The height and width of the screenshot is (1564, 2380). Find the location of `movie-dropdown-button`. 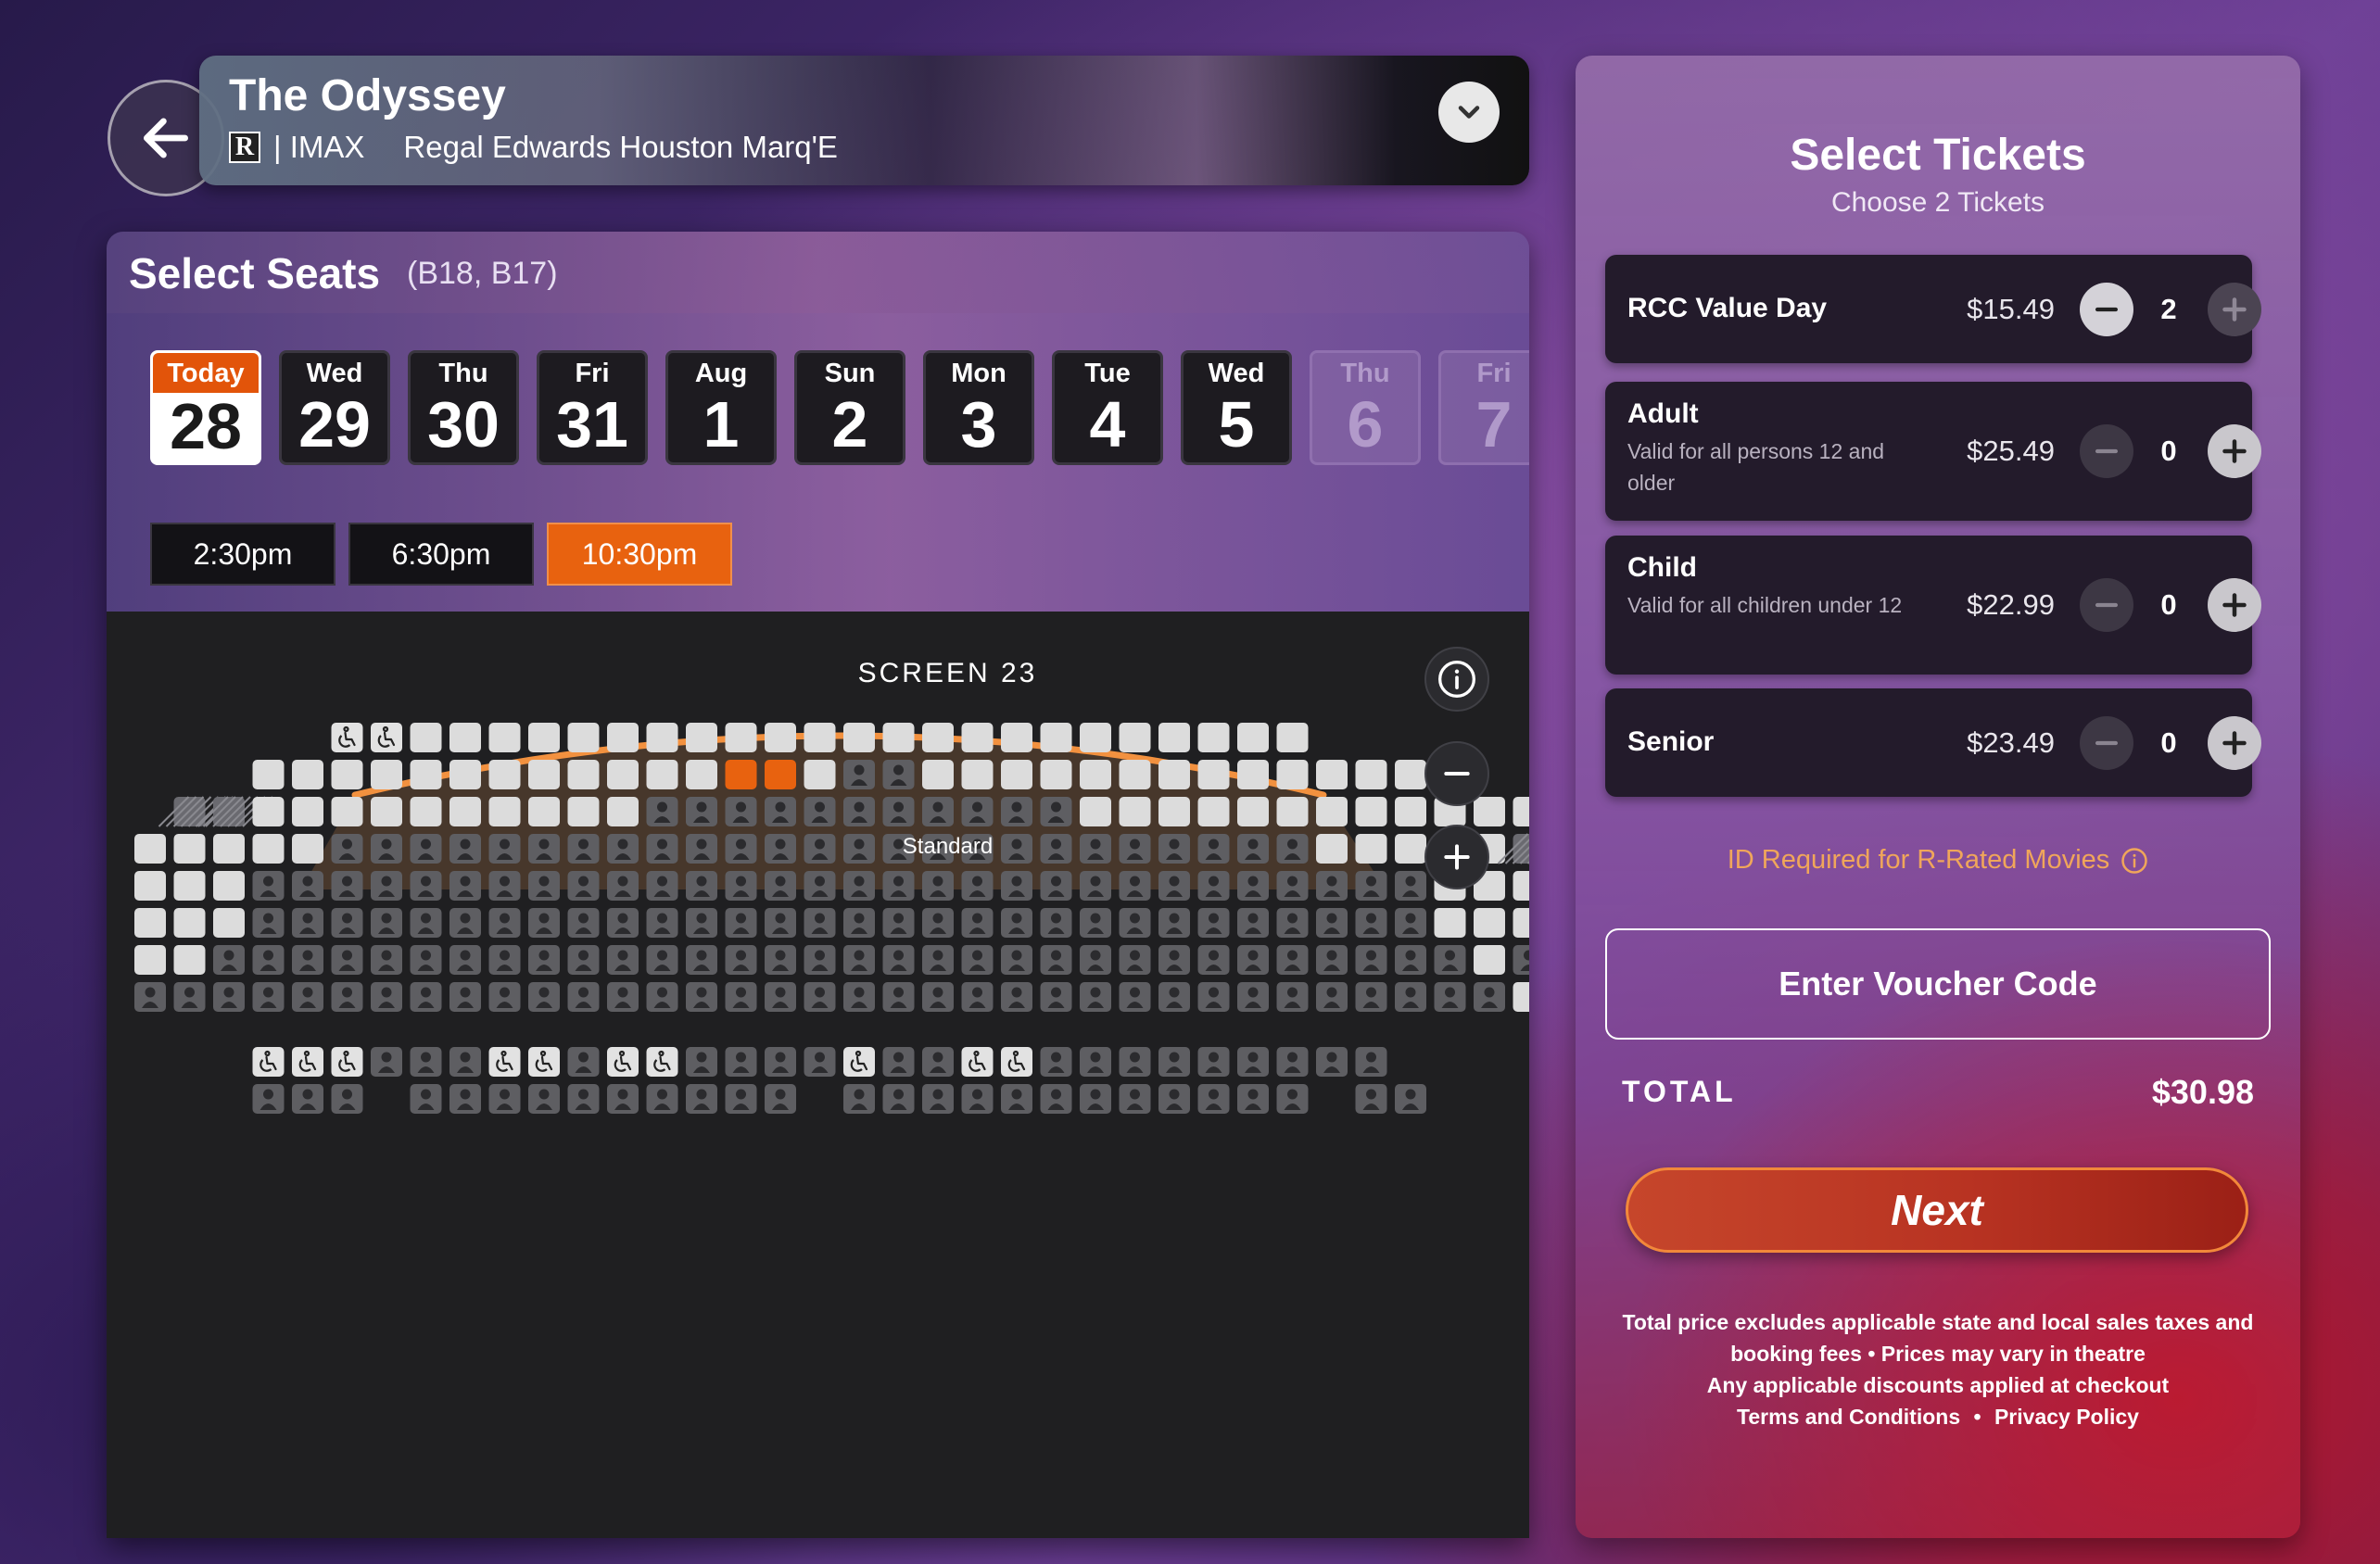

movie-dropdown-button is located at coordinates (1469, 112).